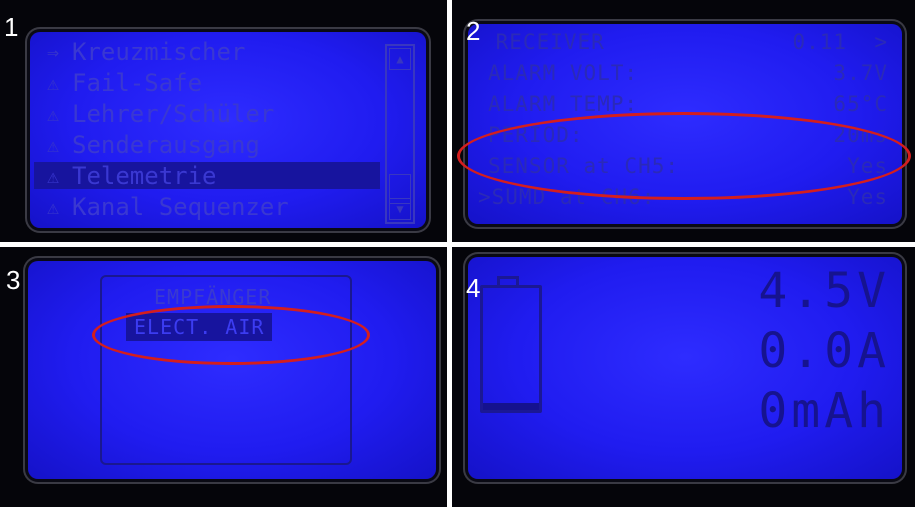 The height and width of the screenshot is (507, 915). I want to click on scroll-up-icon: ▲, so click(400, 59).